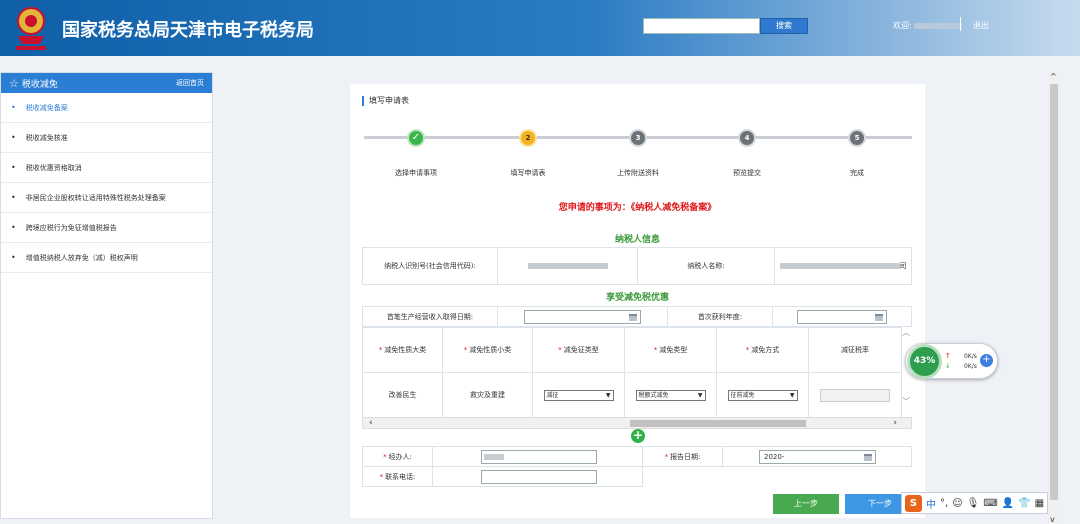 The height and width of the screenshot is (524, 1080). I want to click on table-row: 改善民生 救灾及重建 减征 ▼ 税额式减免 ▼ 征前减免 ▼, so click(632, 395).